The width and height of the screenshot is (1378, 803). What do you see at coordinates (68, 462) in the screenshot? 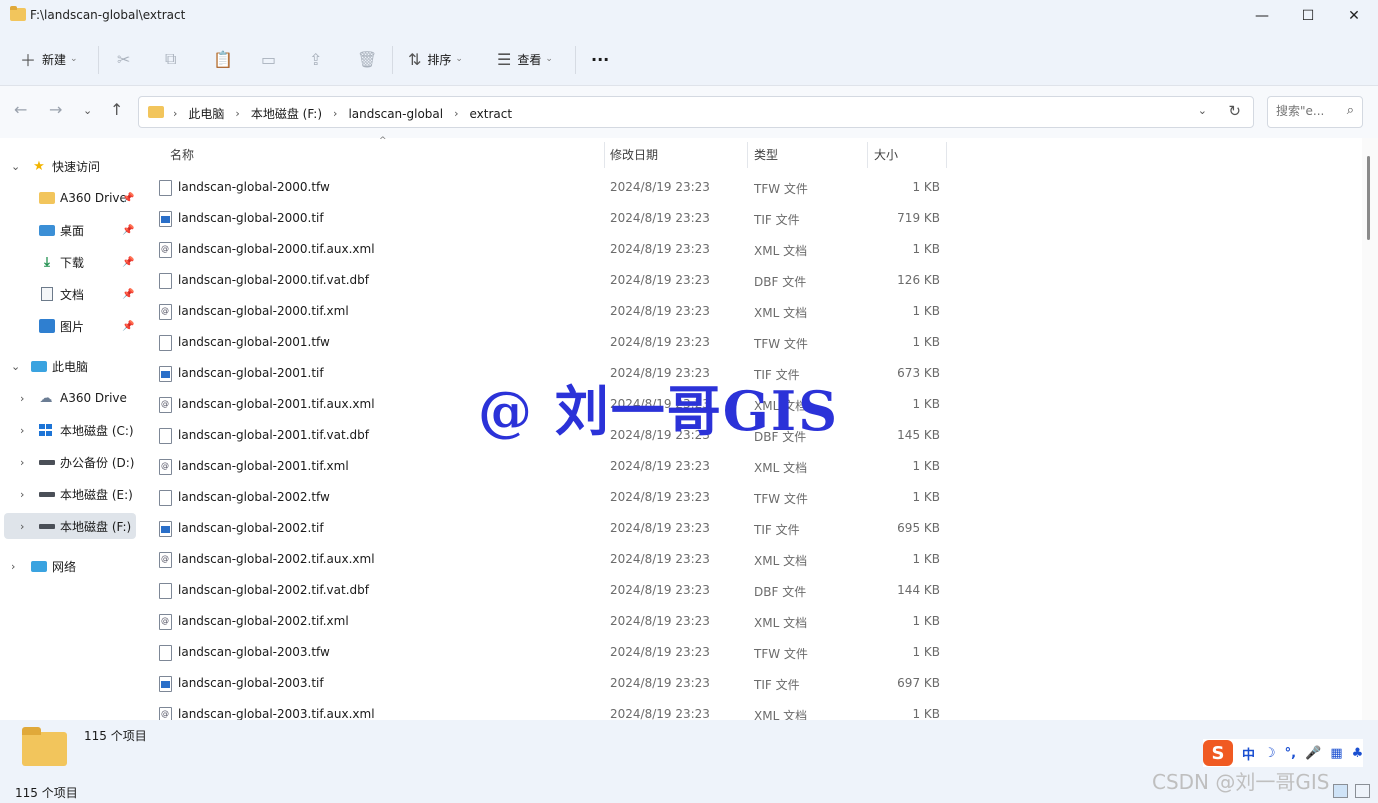
I see `sidebar-item-drive-d: › 办公备份 (D:)` at bounding box center [68, 462].